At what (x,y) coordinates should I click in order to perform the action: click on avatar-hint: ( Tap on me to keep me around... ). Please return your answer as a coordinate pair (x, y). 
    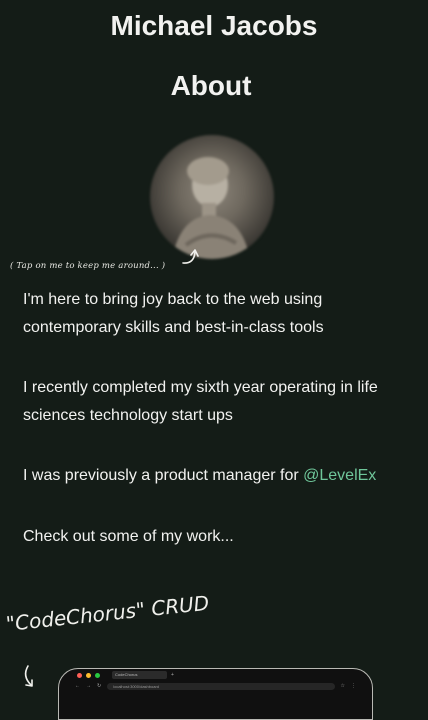
    Looking at the image, I should click on (88, 266).